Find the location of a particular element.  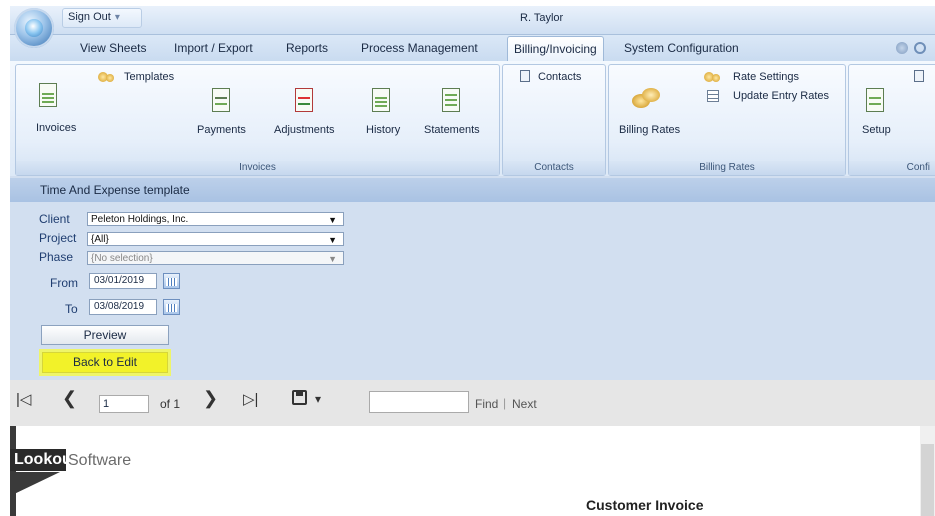

statements-document-icon is located at coordinates (451, 100).